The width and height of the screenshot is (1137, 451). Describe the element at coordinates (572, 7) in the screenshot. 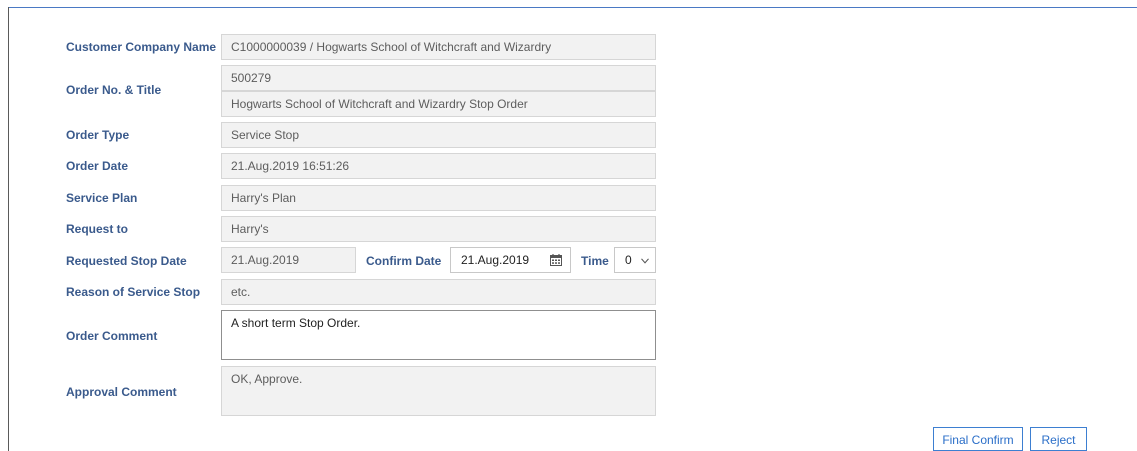

I see `panel-top-border` at that location.